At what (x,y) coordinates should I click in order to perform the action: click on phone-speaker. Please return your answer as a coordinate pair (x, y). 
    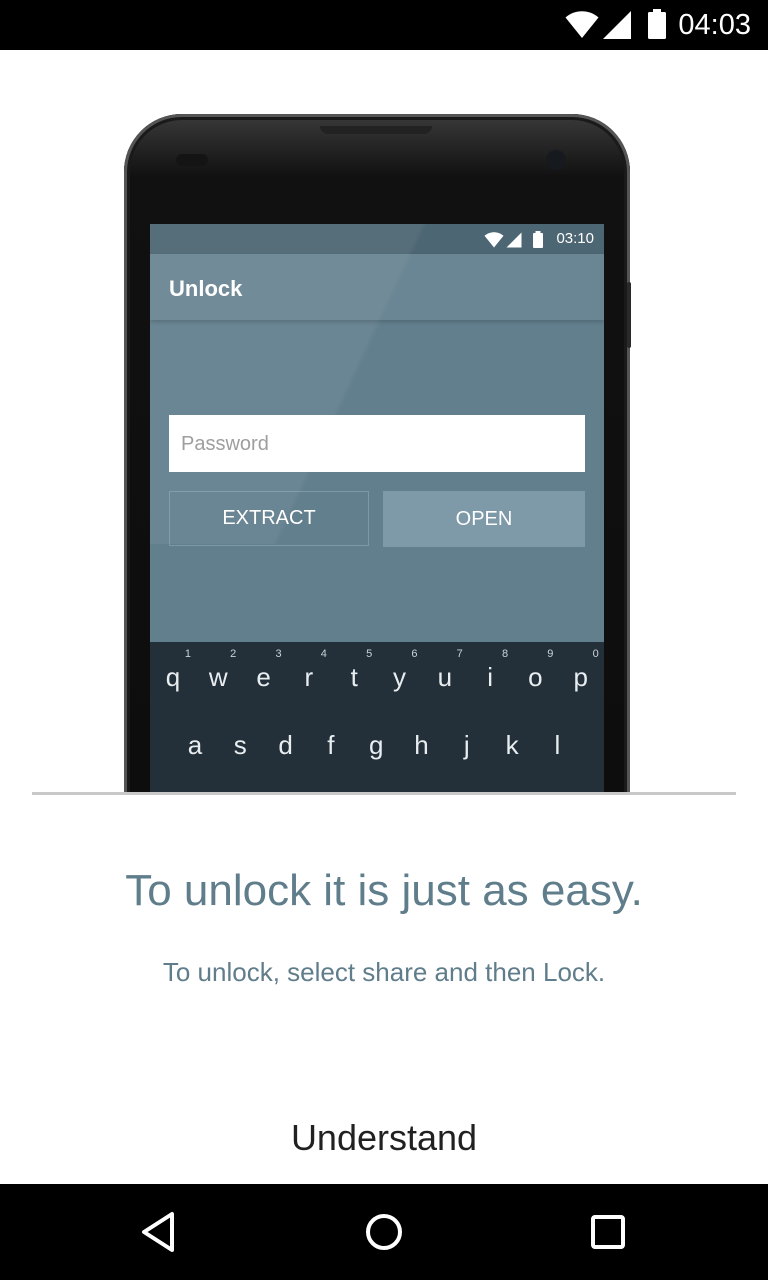
    Looking at the image, I should click on (376, 130).